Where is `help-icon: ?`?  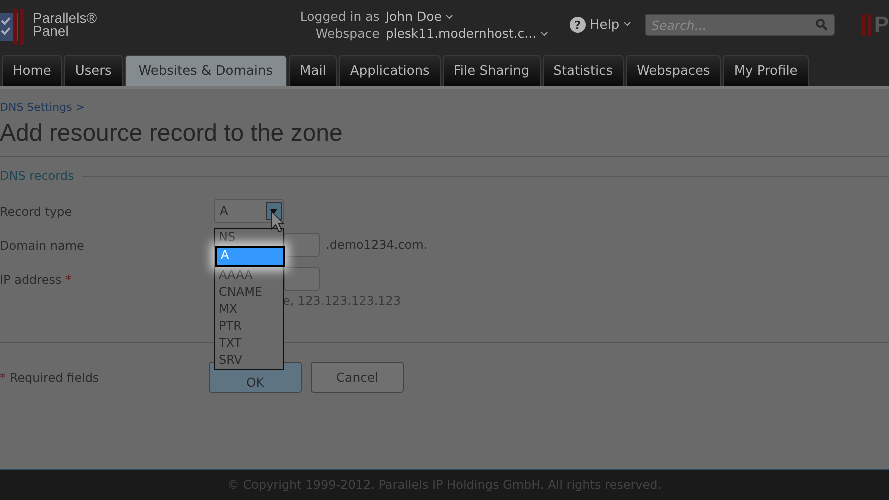 help-icon: ? is located at coordinates (578, 25).